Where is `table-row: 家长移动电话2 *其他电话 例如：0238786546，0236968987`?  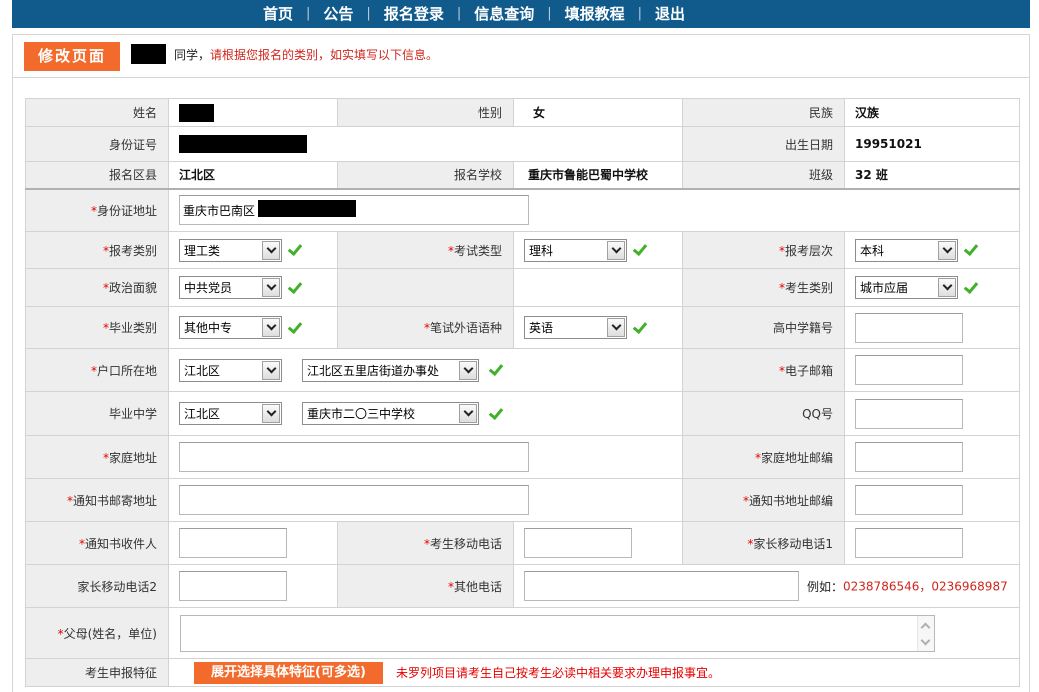 table-row: 家长移动电话2 *其他电话 例如：0238786546，0236968987 is located at coordinates (522, 586).